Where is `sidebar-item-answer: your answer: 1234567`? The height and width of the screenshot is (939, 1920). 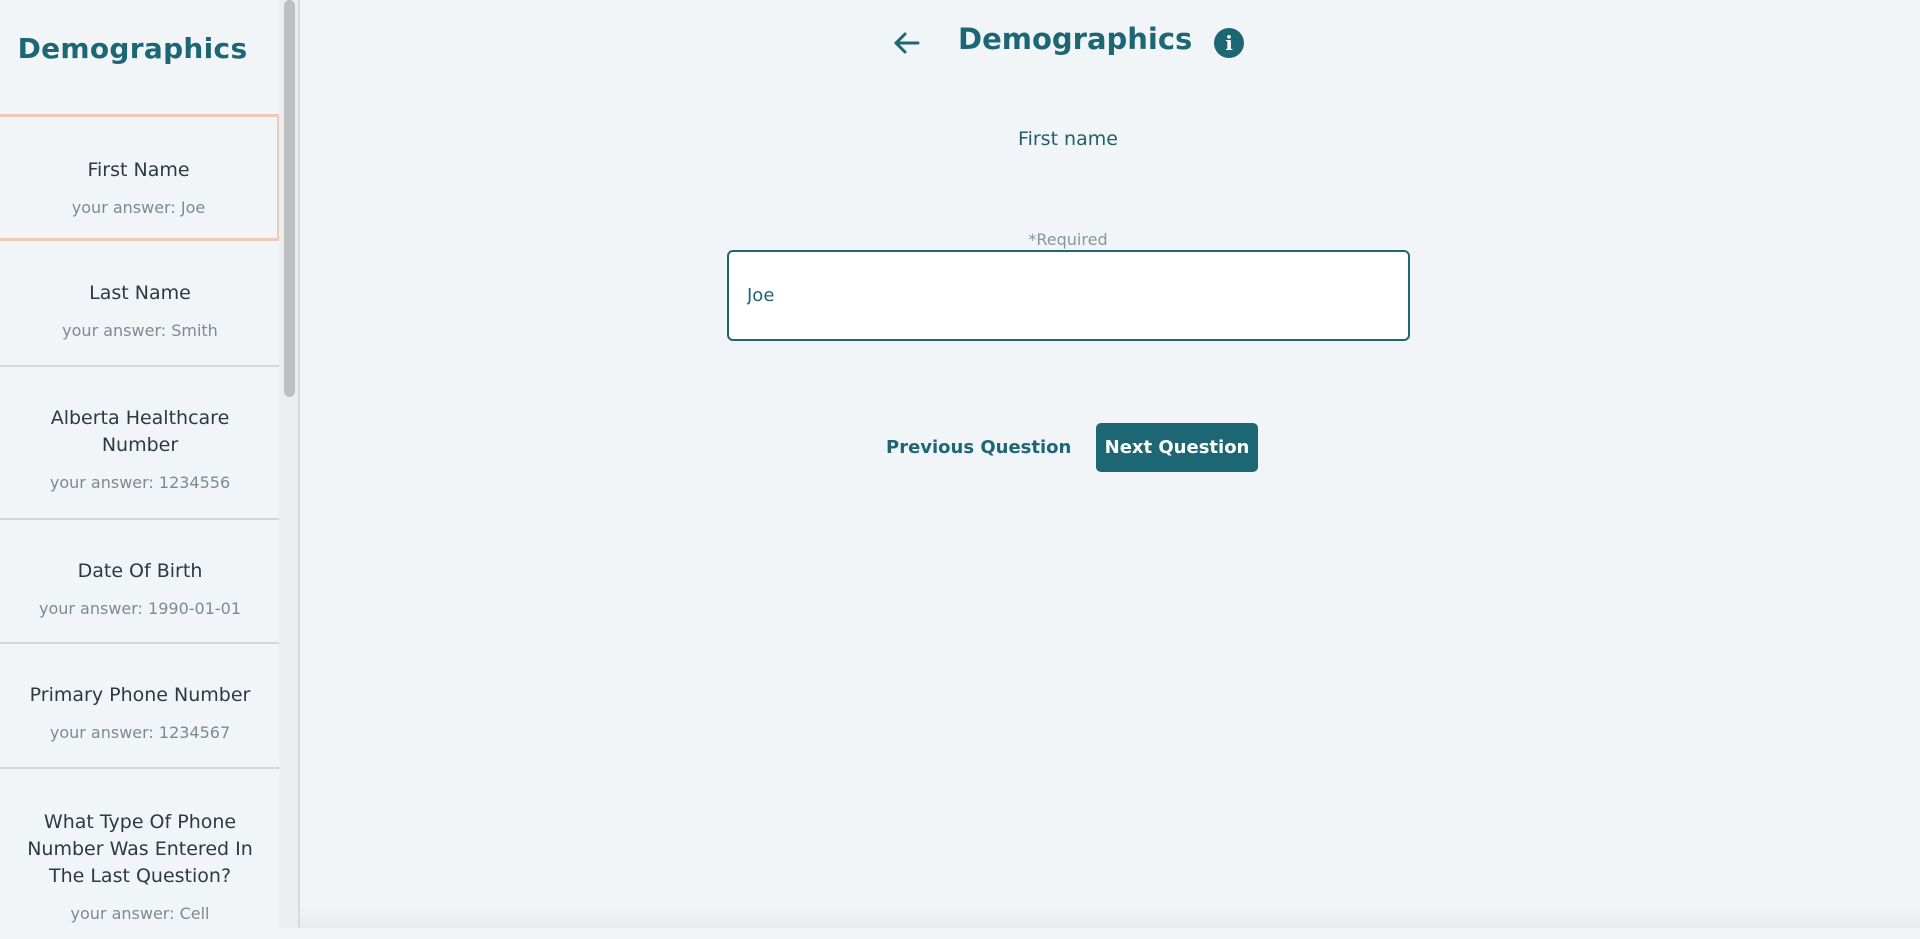 sidebar-item-answer: your answer: 1234567 is located at coordinates (140, 732).